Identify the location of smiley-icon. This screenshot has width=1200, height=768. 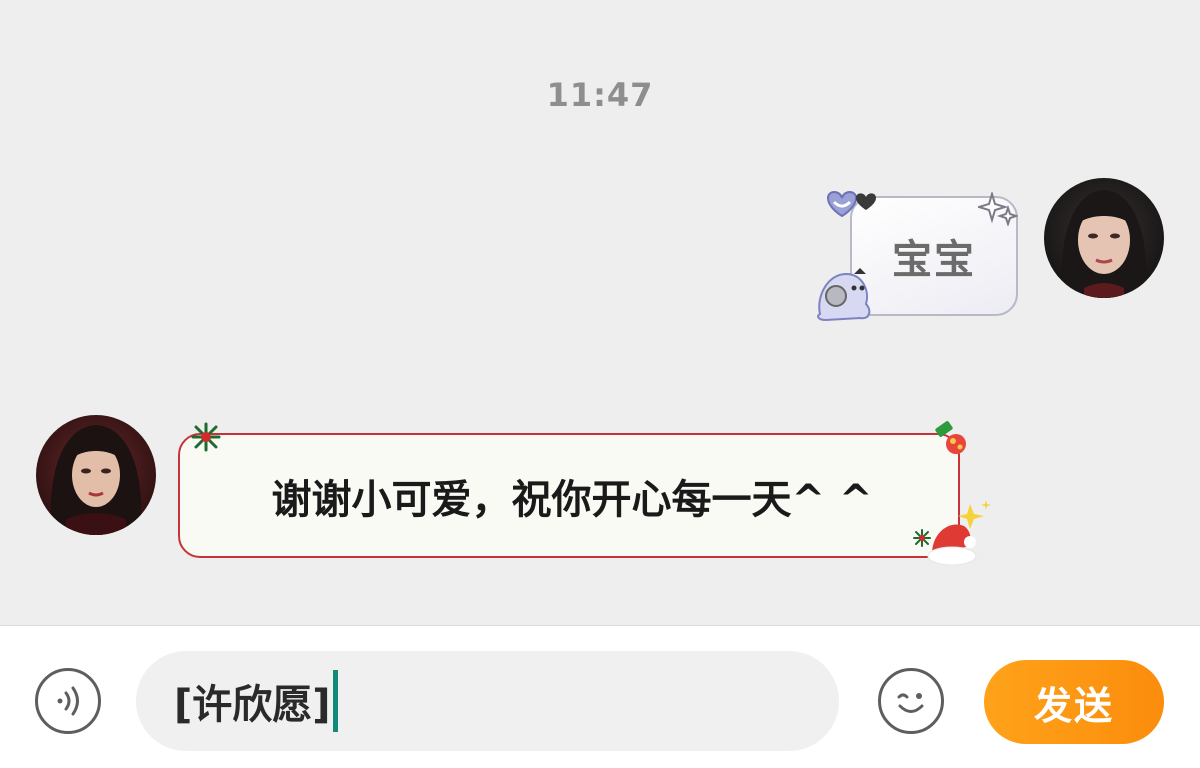
(910, 703).